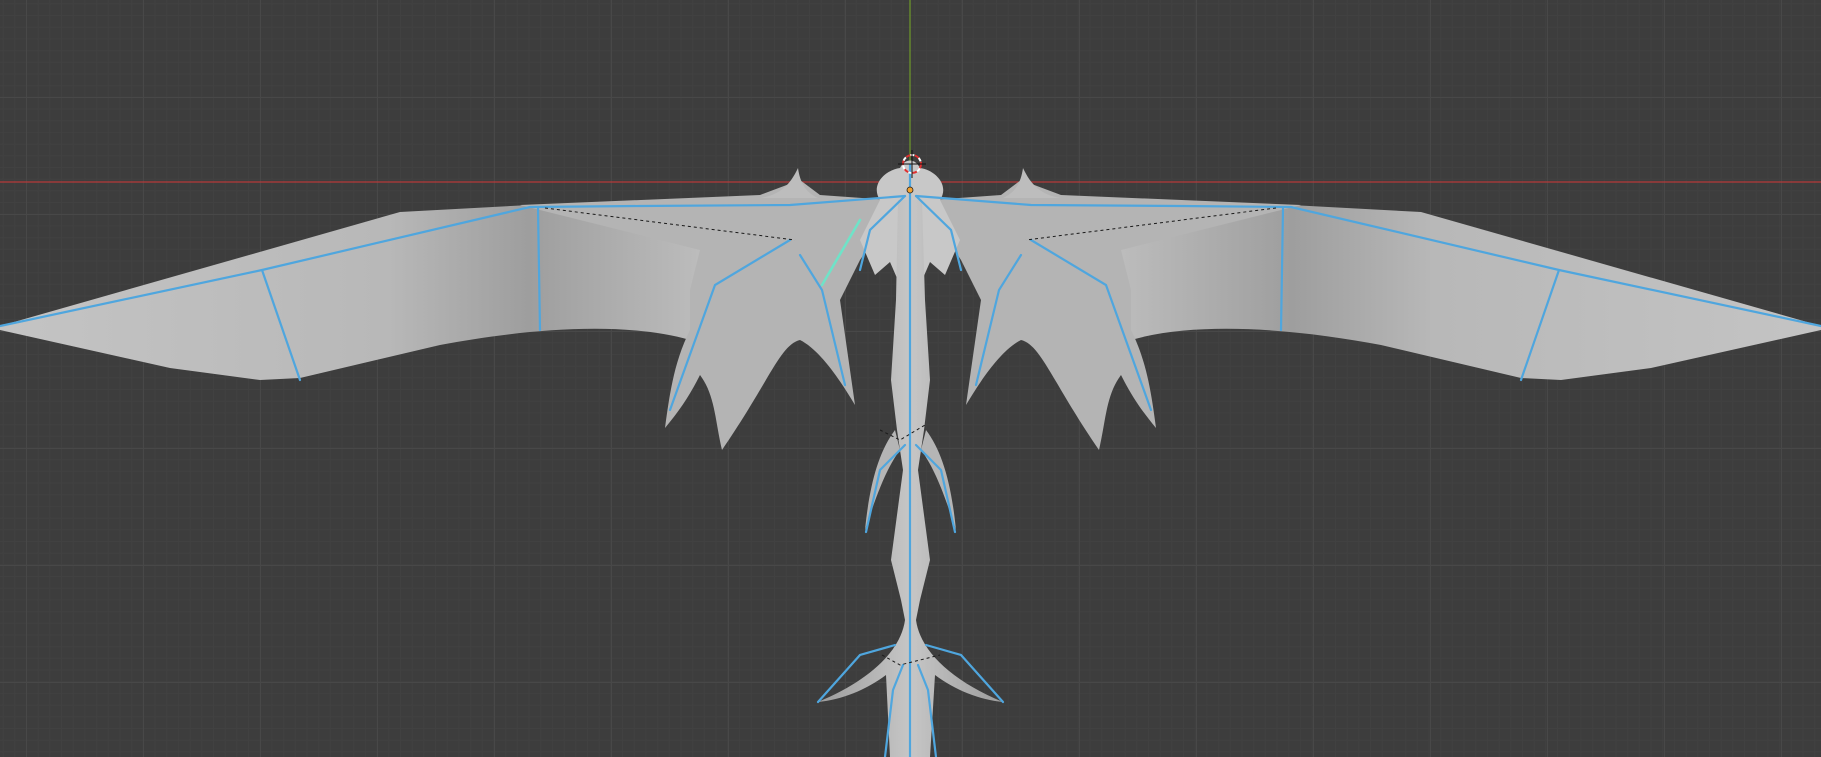 The width and height of the screenshot is (1821, 757). What do you see at coordinates (352, 292) in the screenshot?
I see `left-wing-membrane` at bounding box center [352, 292].